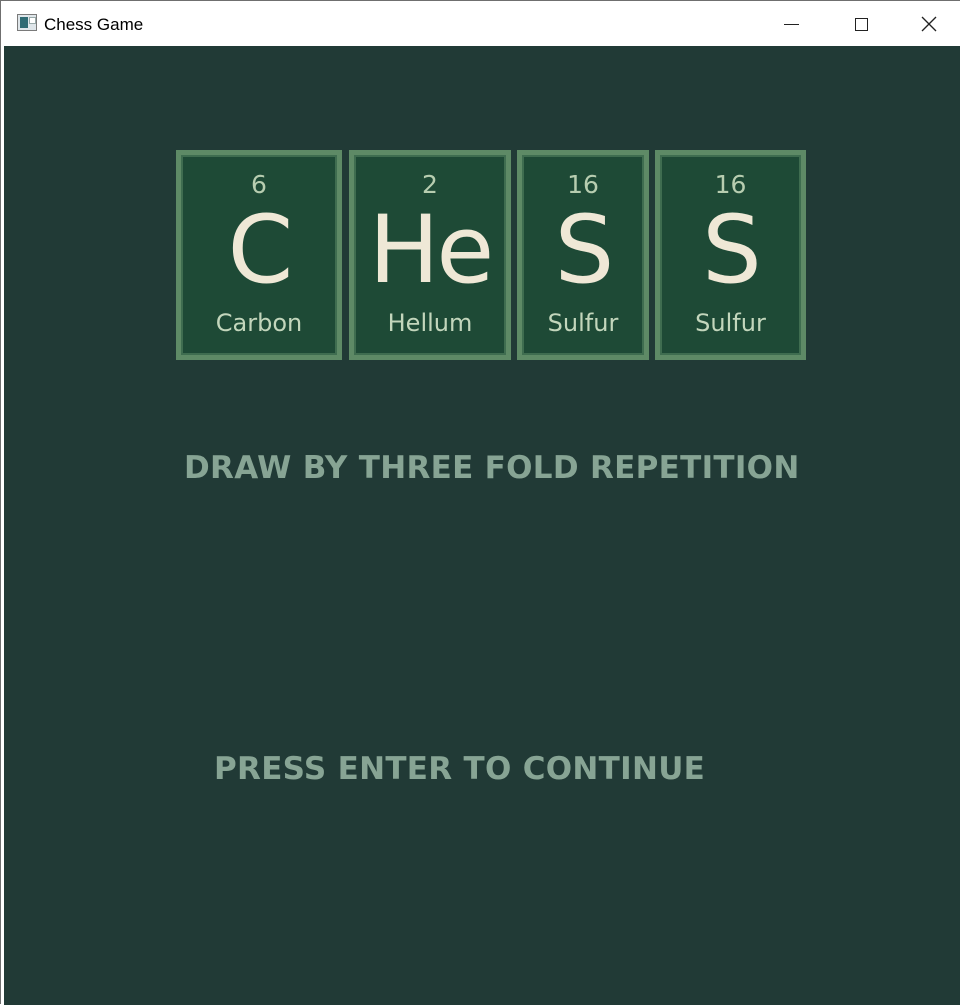  I want to click on maximize-button, so click(861, 24).